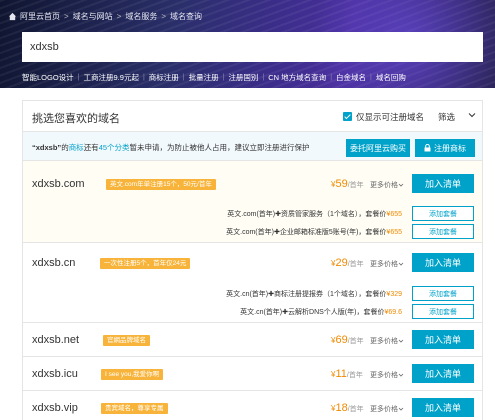 The height and width of the screenshot is (420, 495). I want to click on promo-tag: 官網品牌域名, so click(126, 340).